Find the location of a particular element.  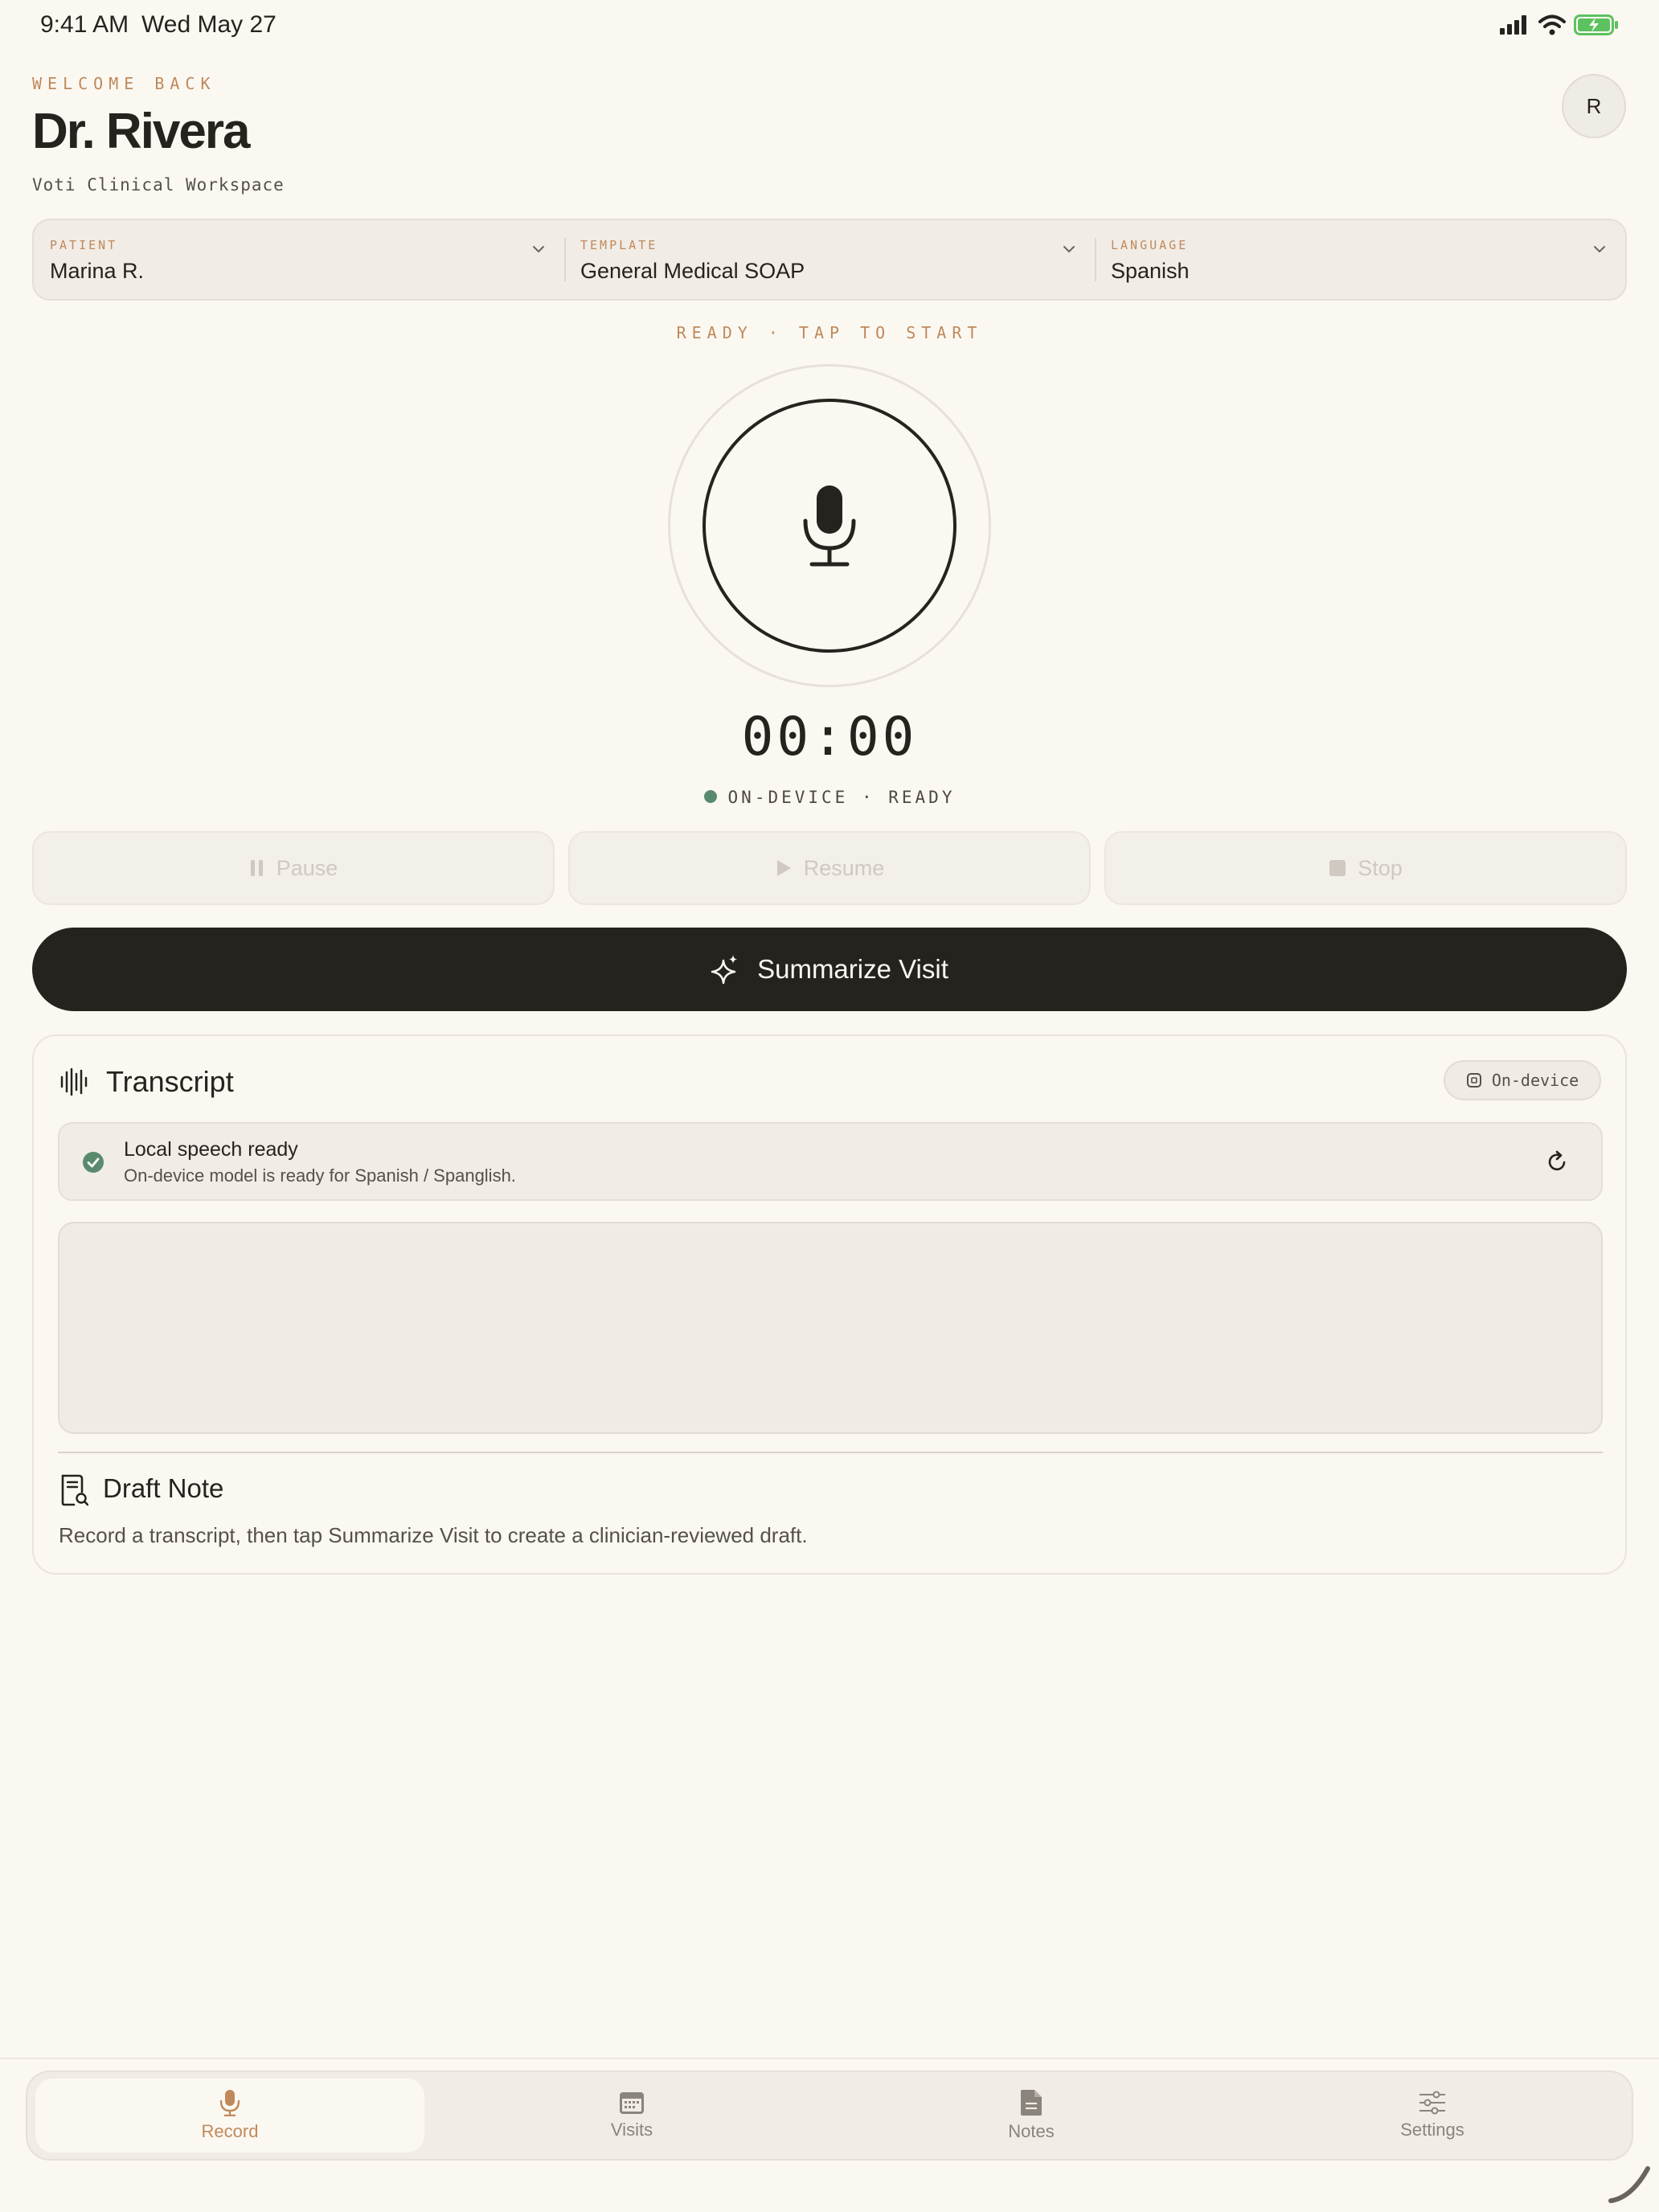

tab-record: Record is located at coordinates (229, 2116).